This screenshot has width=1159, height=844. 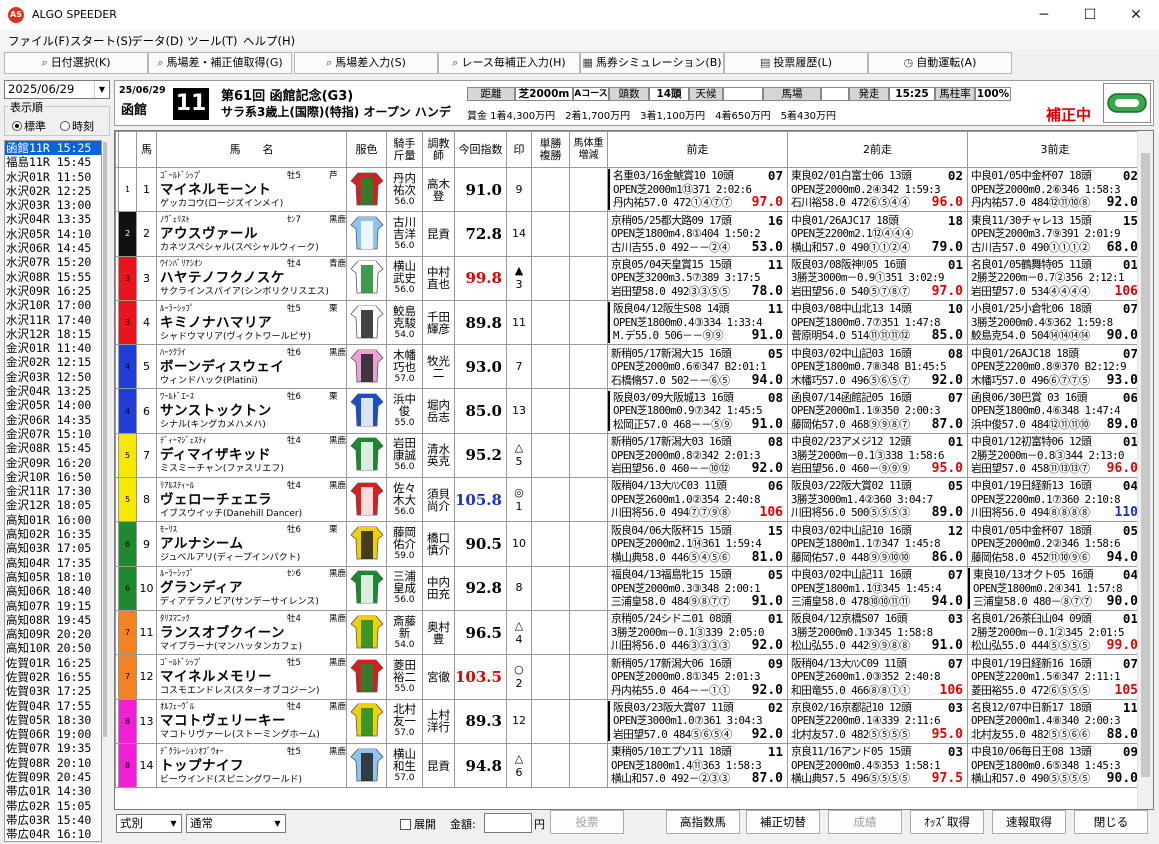 What do you see at coordinates (53, 348) in the screenshot?
I see `race-list-item: 金沢01R 11:40` at bounding box center [53, 348].